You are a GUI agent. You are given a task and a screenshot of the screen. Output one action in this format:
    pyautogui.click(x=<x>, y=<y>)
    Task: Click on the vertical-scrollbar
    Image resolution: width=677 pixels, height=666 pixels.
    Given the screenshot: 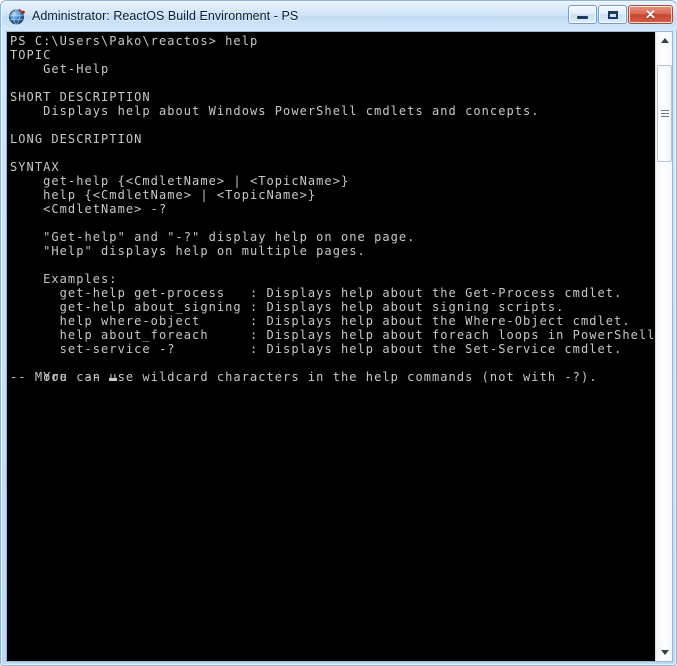 What is the action you would take?
    pyautogui.click(x=663, y=346)
    